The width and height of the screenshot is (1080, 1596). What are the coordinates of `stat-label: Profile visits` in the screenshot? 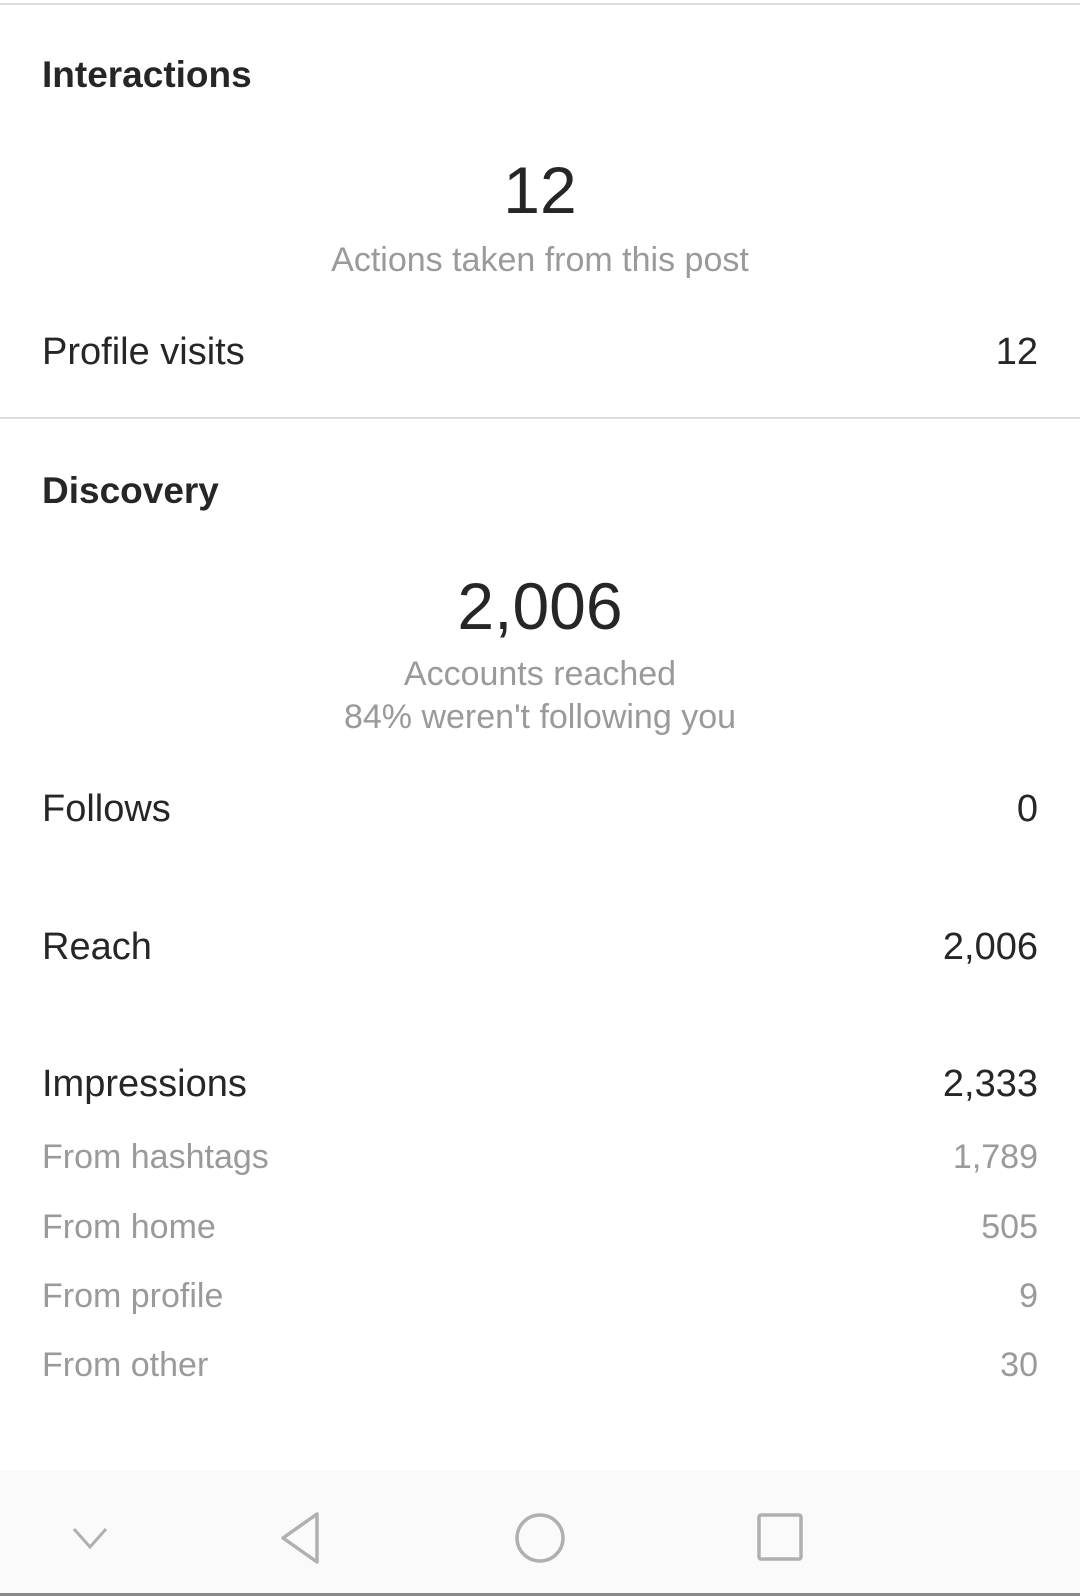 It's located at (143, 352).